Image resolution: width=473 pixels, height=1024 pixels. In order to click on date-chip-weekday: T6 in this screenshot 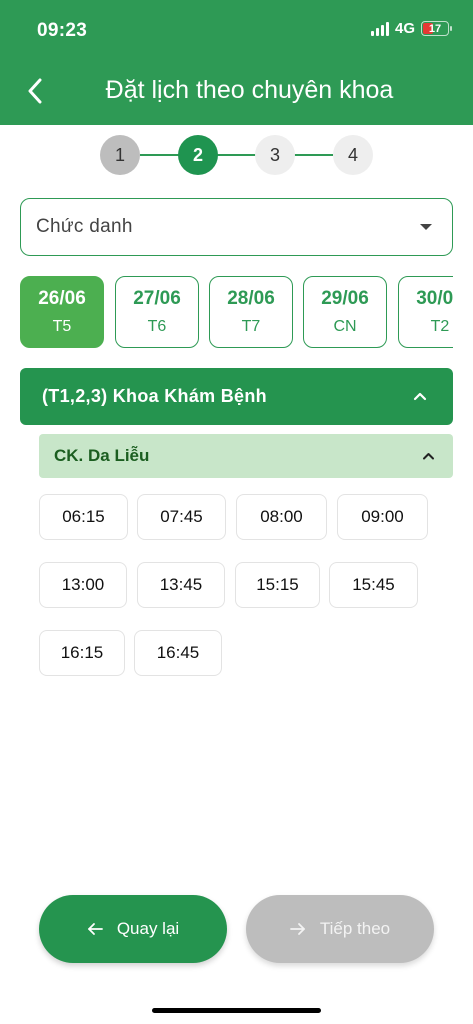, I will do `click(157, 326)`.